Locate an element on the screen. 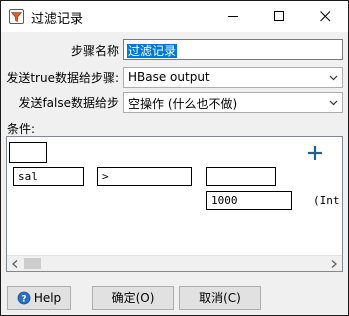 The width and height of the screenshot is (349, 316). cancel-button: 取消(C) is located at coordinates (220, 298).